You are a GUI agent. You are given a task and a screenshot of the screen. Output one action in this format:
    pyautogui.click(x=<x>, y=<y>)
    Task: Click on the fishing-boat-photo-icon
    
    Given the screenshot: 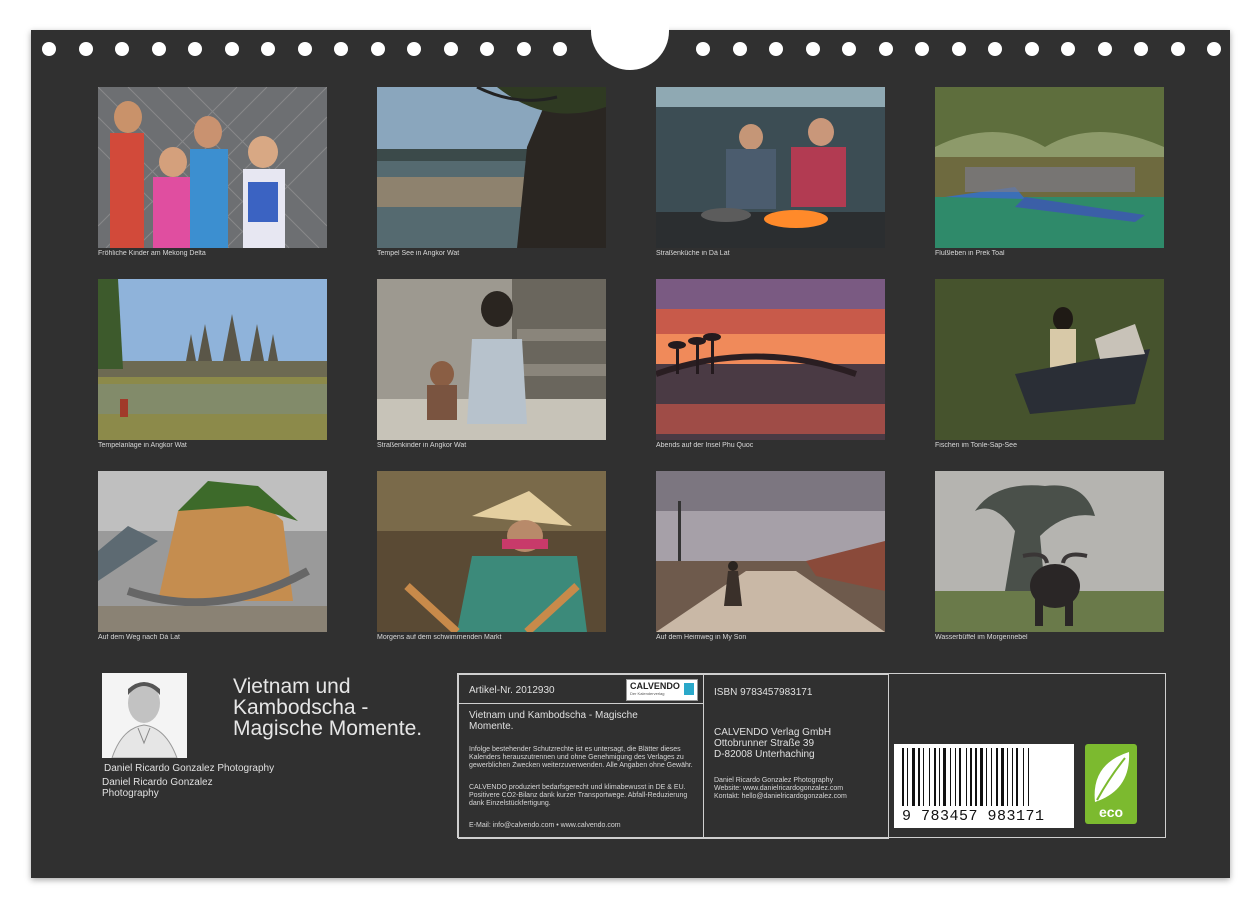 What is the action you would take?
    pyautogui.click(x=1049, y=359)
    